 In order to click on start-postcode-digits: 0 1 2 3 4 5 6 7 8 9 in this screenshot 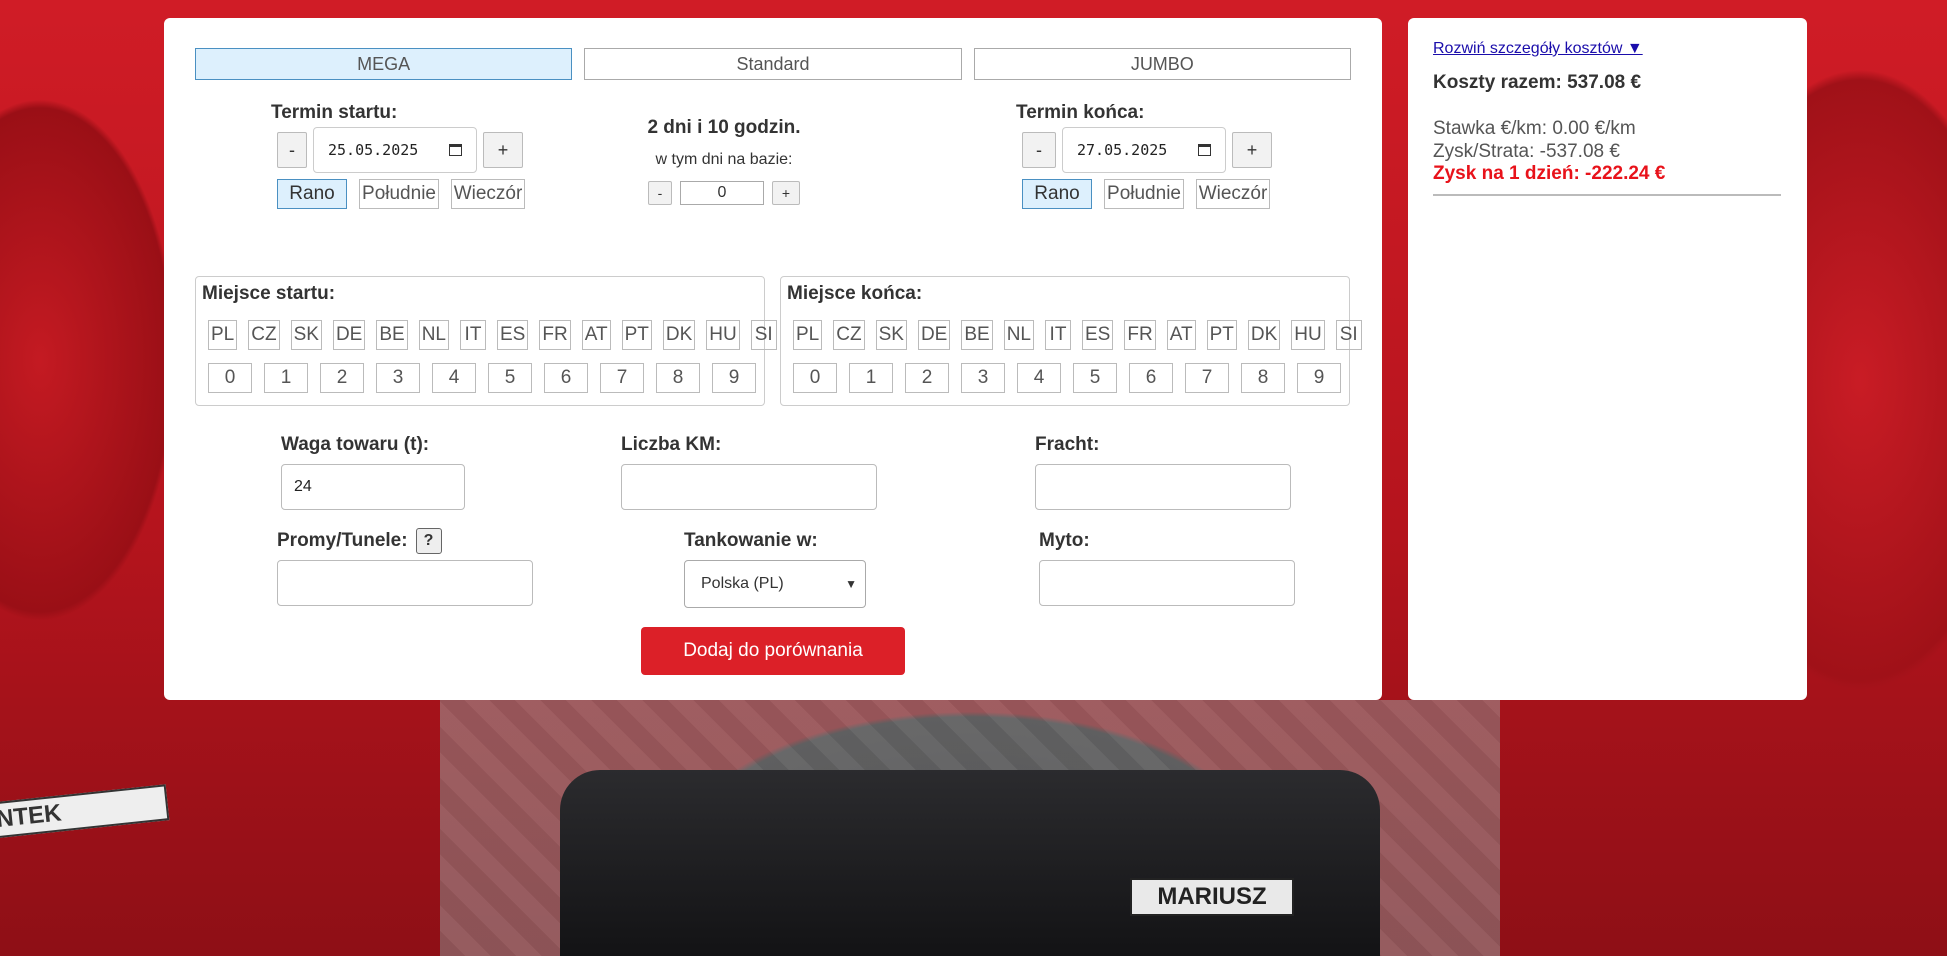, I will do `click(482, 378)`.